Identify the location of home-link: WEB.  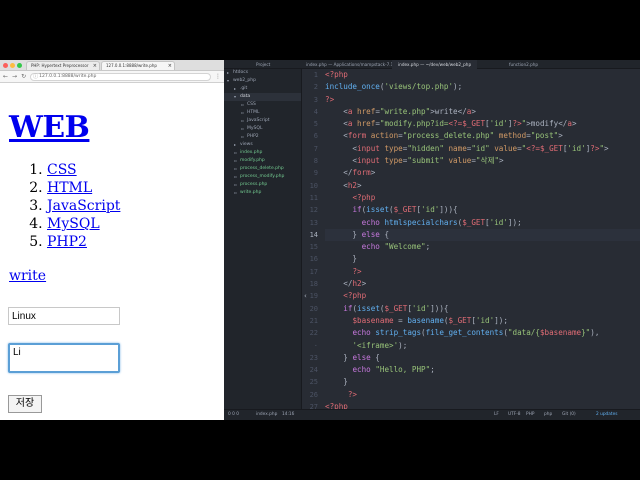
(49, 127).